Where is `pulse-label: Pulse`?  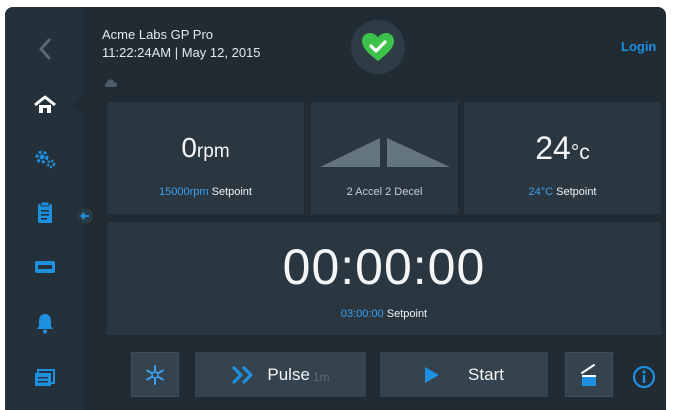 pulse-label: Pulse is located at coordinates (288, 374).